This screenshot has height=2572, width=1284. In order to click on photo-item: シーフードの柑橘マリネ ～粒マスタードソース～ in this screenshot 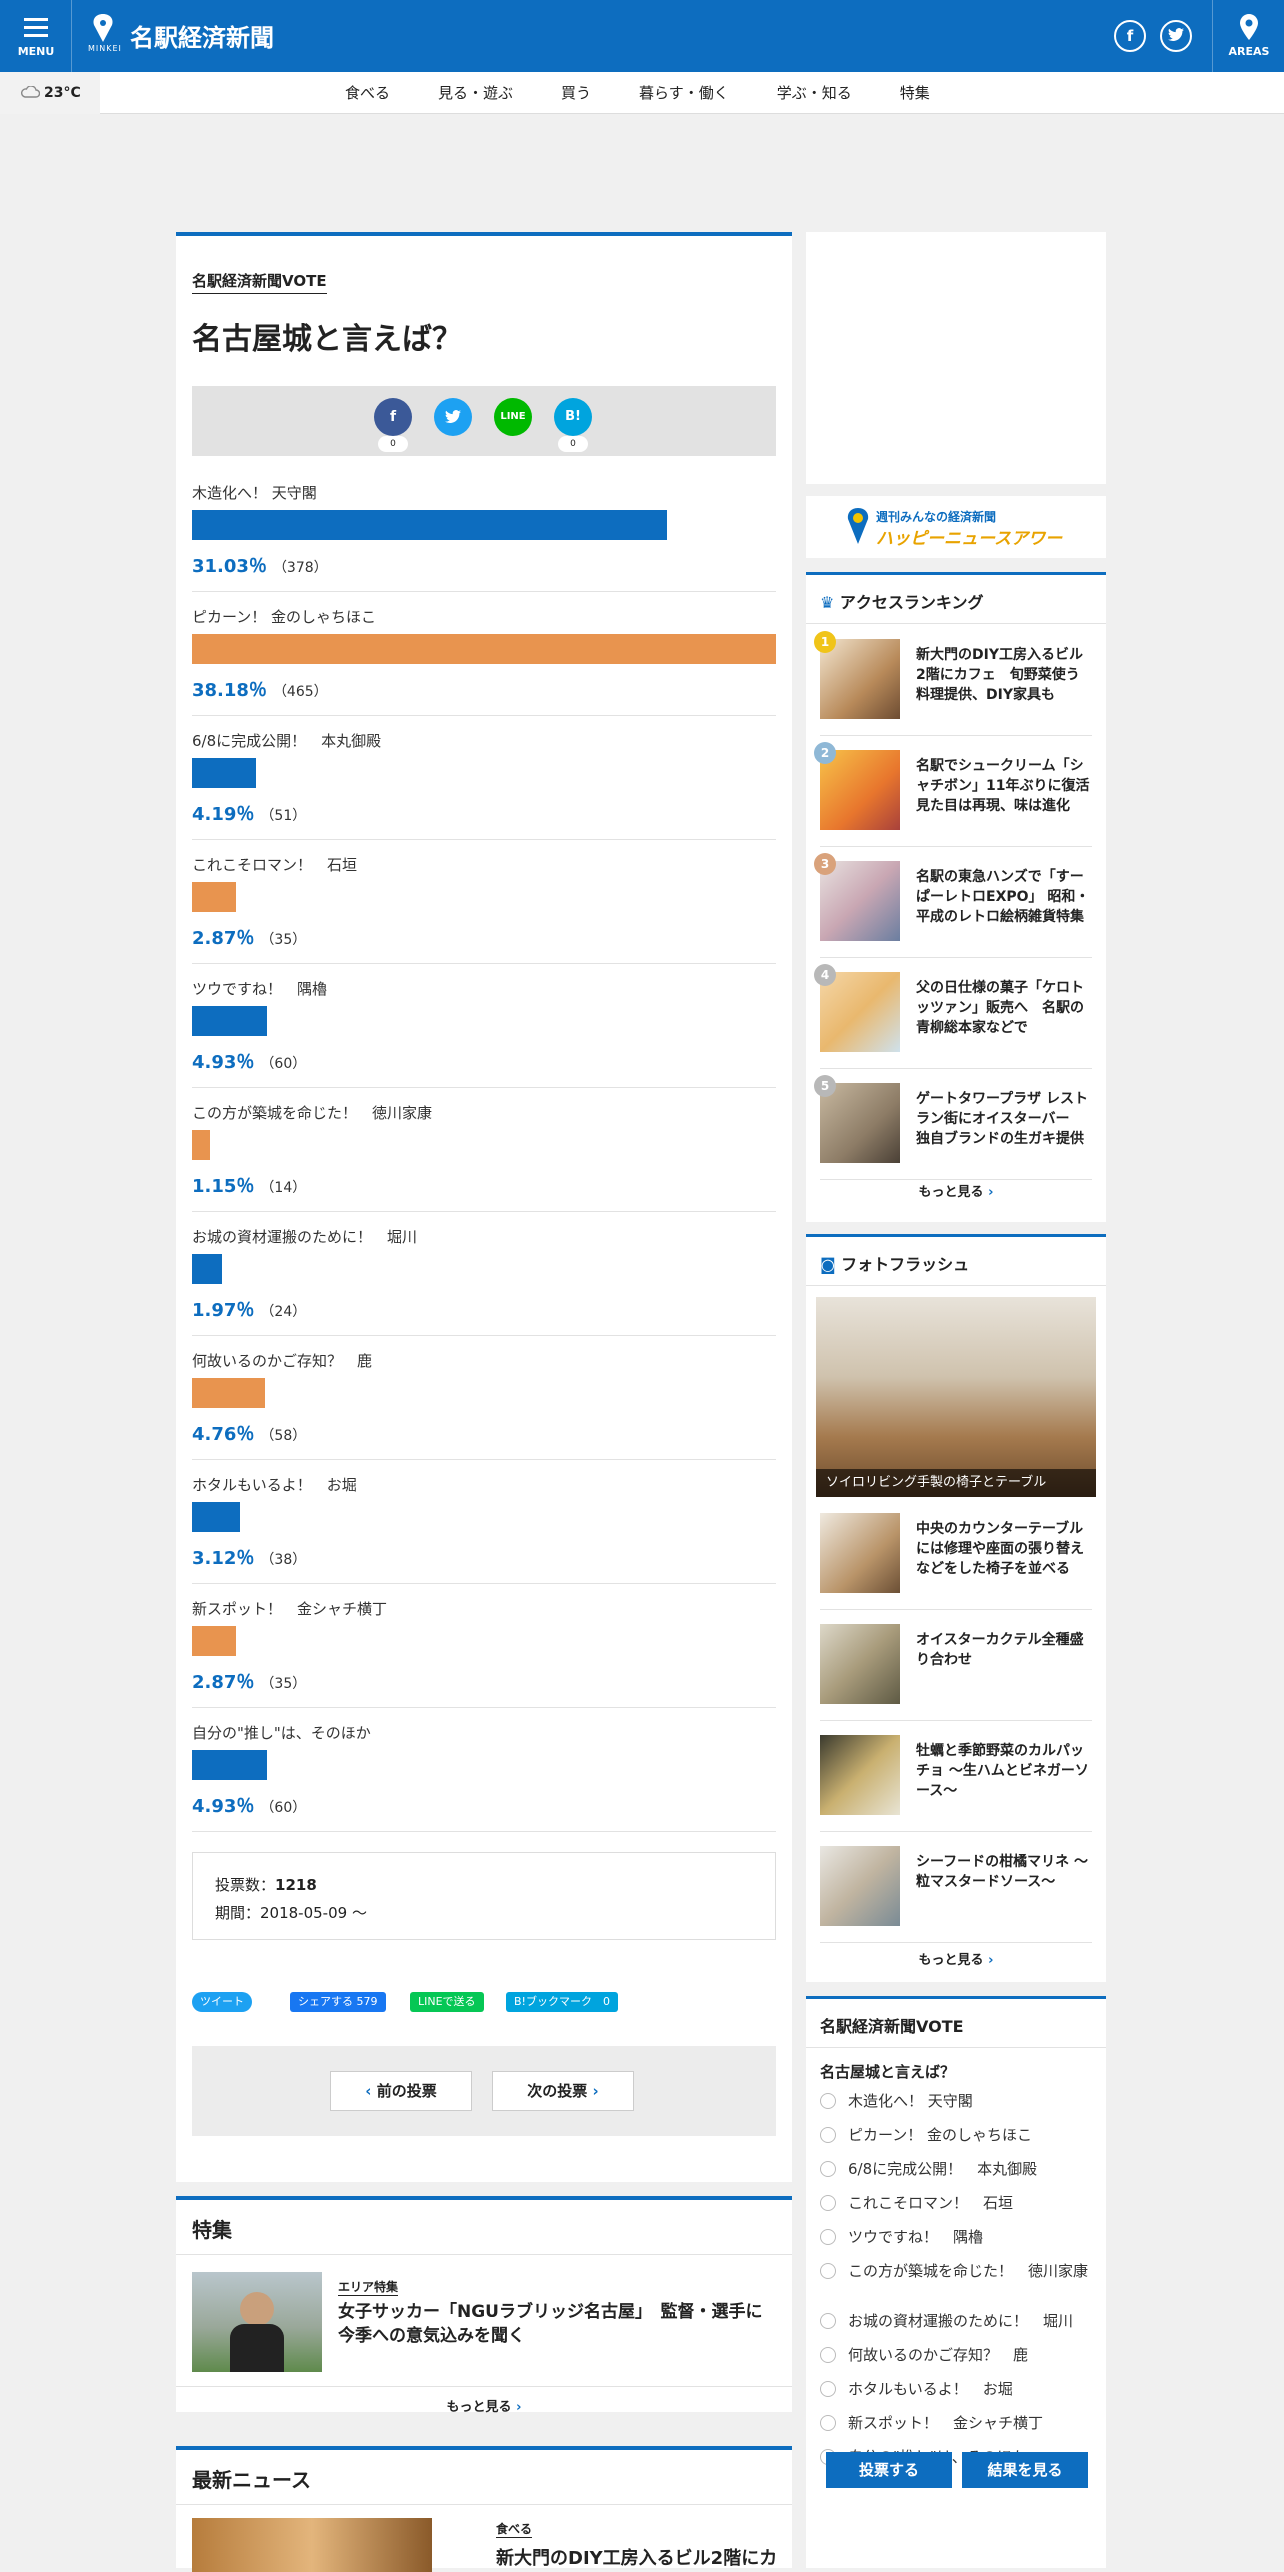, I will do `click(956, 1887)`.